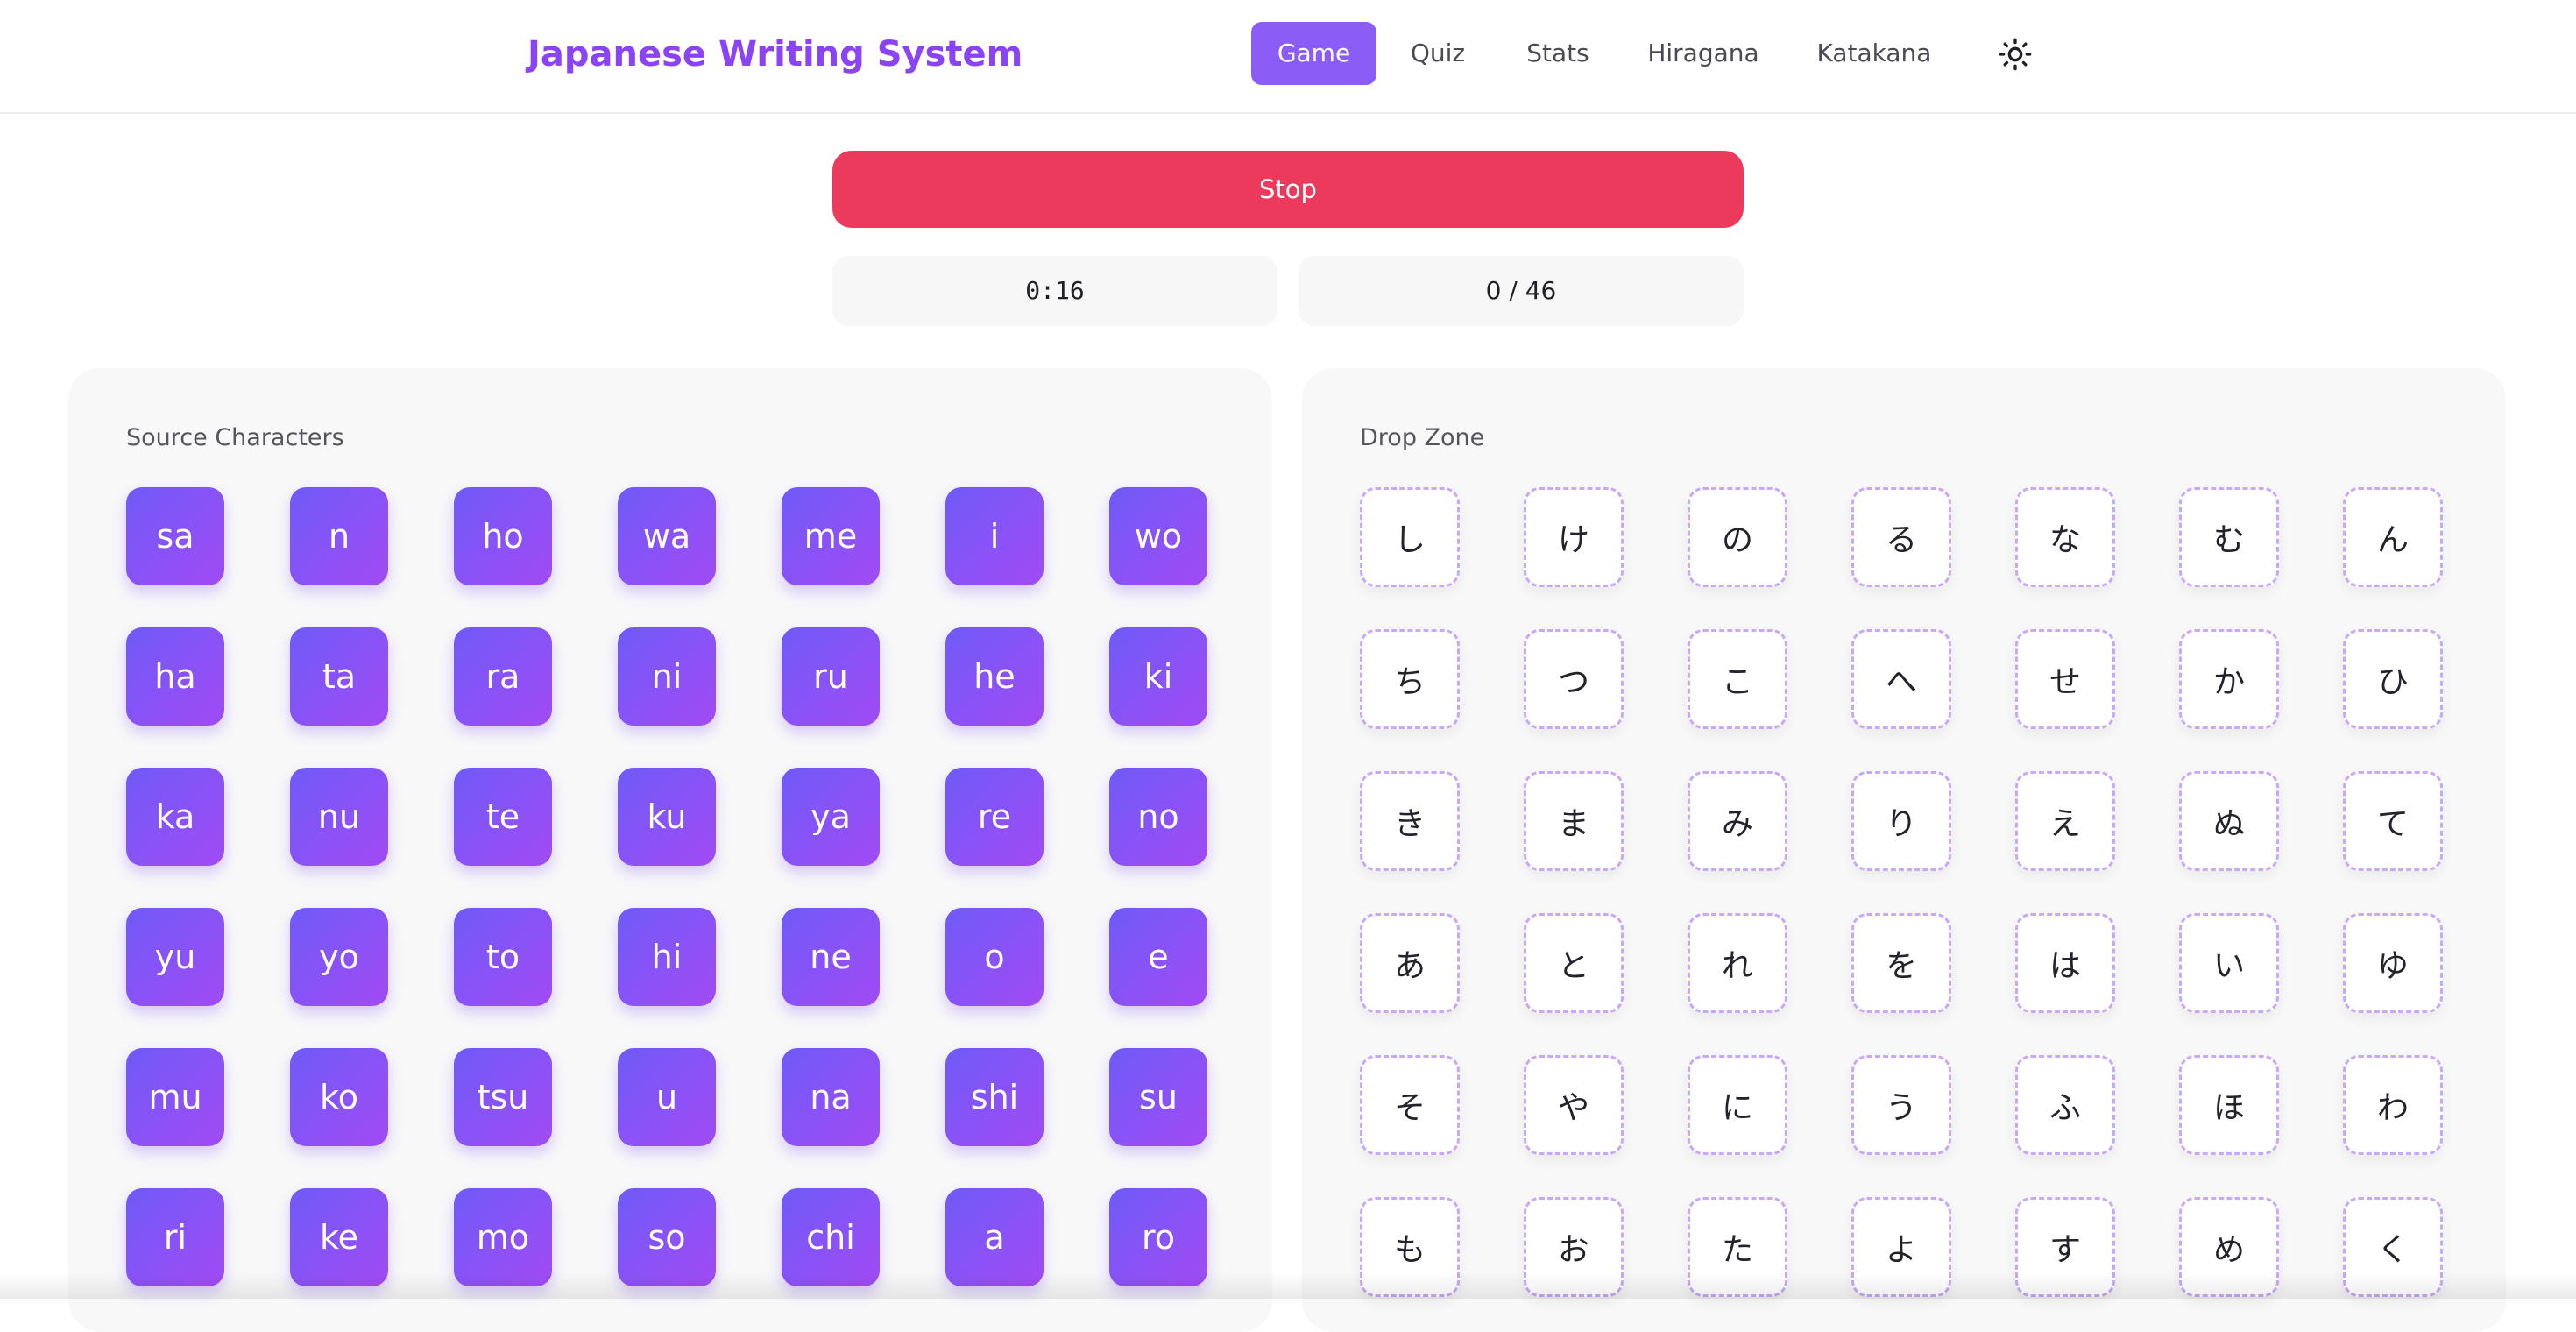 The width and height of the screenshot is (2576, 1332). Describe the element at coordinates (503, 957) in the screenshot. I see `source-tile: to` at that location.